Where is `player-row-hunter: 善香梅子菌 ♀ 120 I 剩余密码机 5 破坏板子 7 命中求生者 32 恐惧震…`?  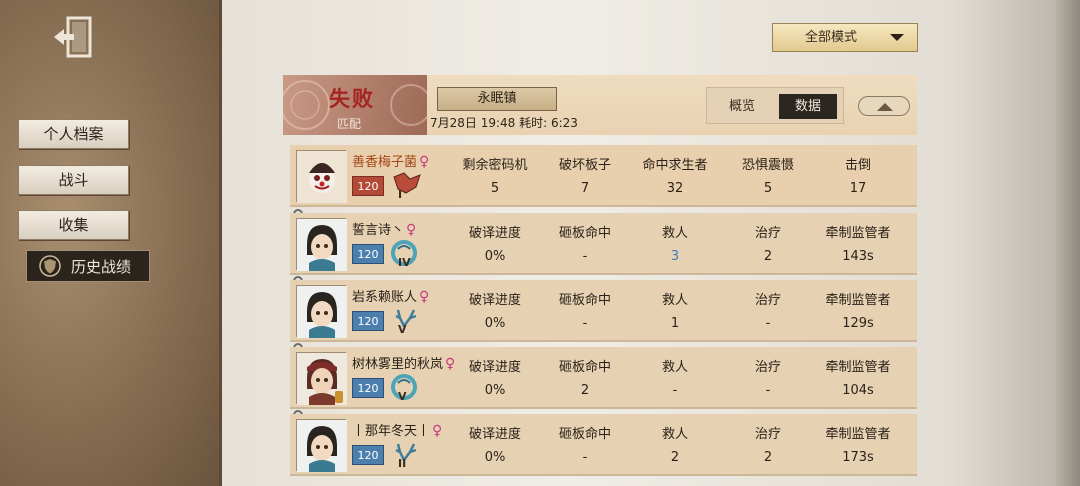 player-row-hunter: 善香梅子菌 ♀ 120 I 剩余密码机 5 破坏板子 7 命中求生者 32 恐惧震… is located at coordinates (603, 176).